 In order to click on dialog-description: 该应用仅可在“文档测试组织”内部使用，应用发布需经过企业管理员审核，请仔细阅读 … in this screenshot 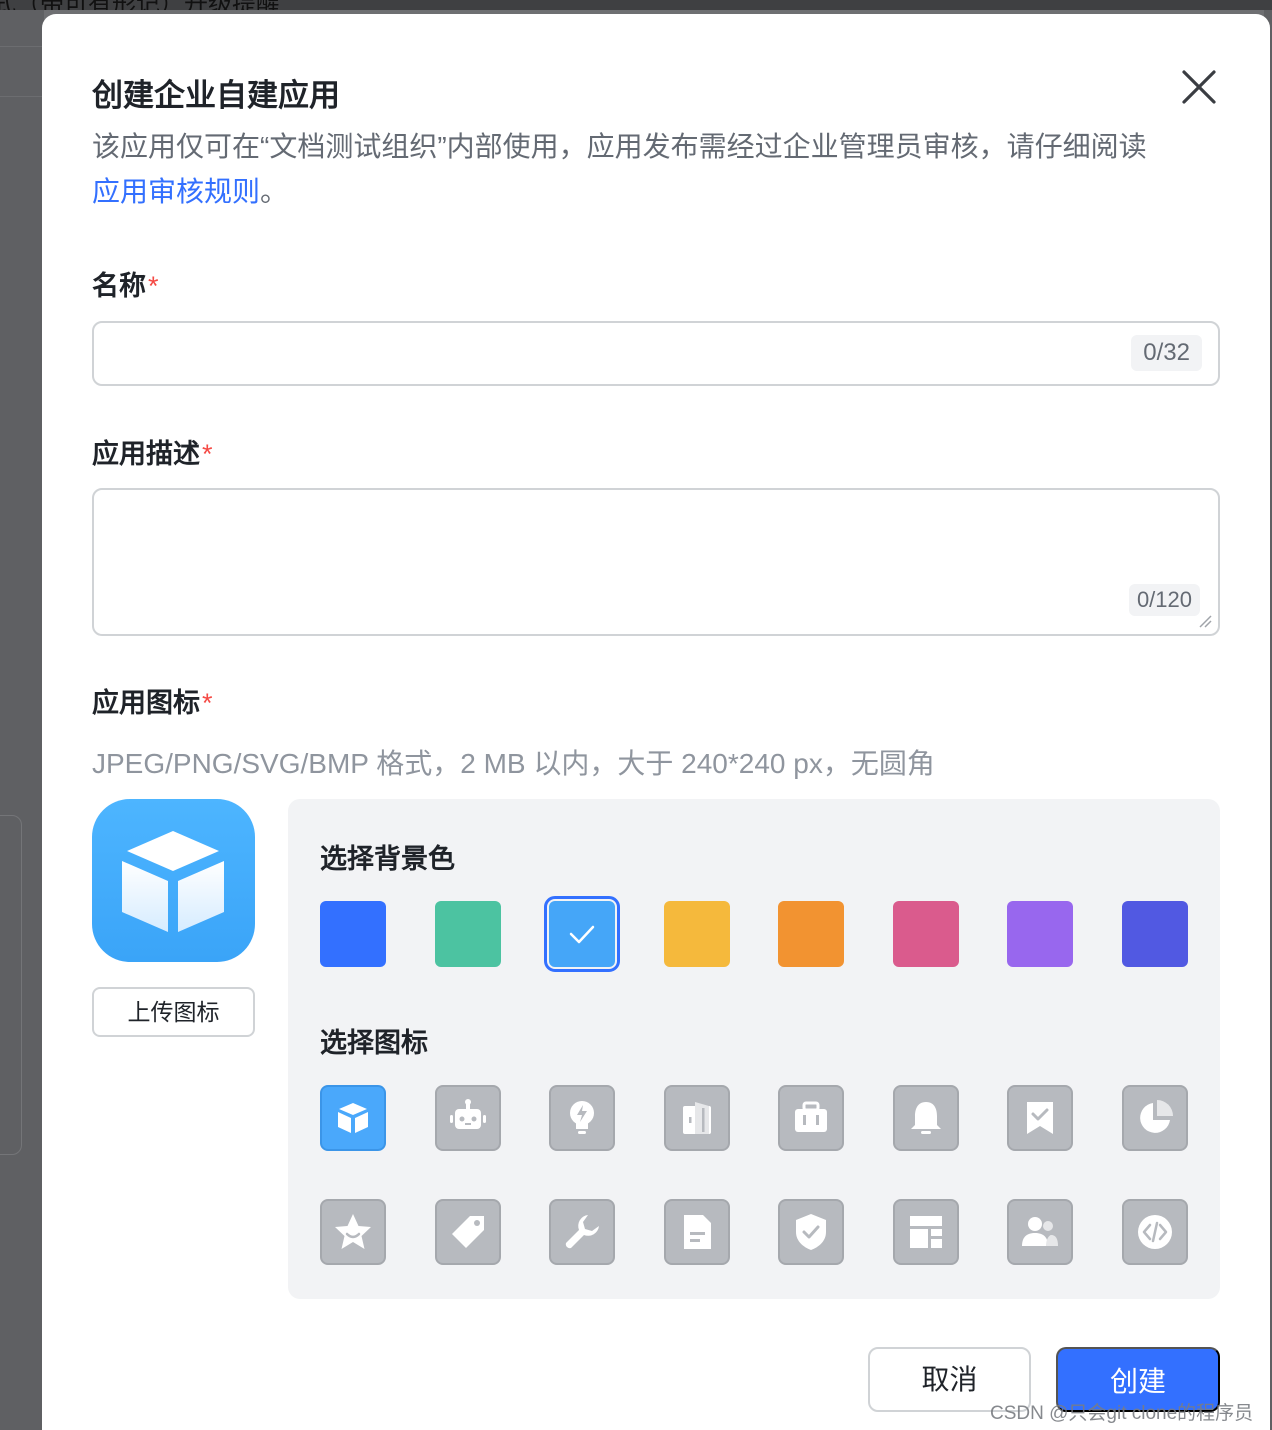, I will do `click(632, 169)`.